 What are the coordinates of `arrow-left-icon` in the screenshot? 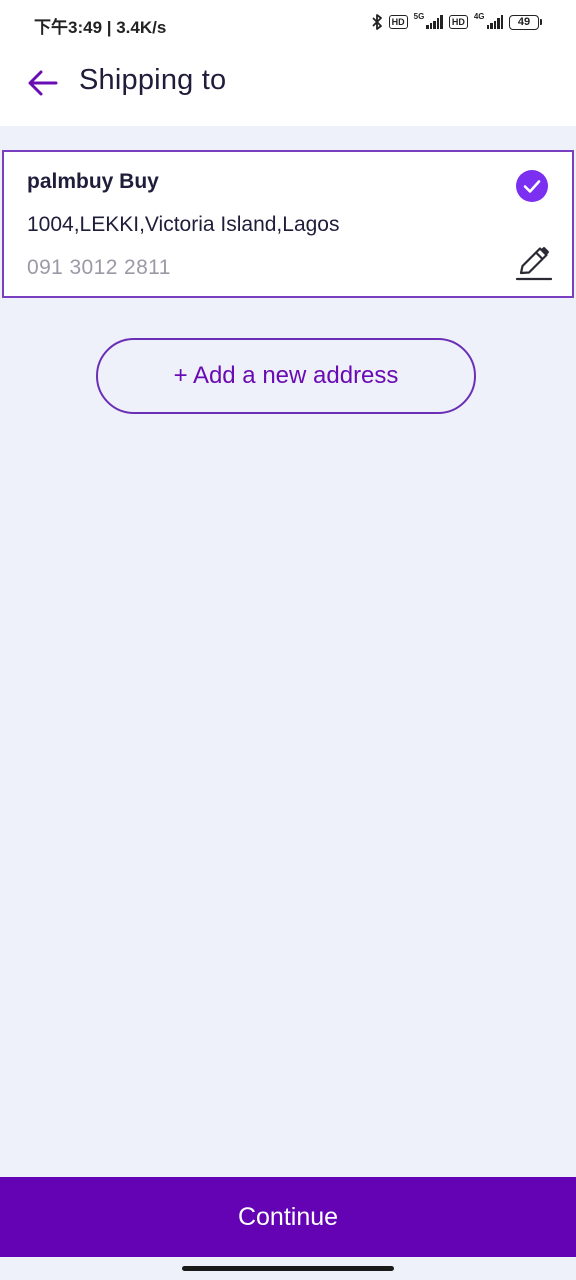 It's located at (43, 83).